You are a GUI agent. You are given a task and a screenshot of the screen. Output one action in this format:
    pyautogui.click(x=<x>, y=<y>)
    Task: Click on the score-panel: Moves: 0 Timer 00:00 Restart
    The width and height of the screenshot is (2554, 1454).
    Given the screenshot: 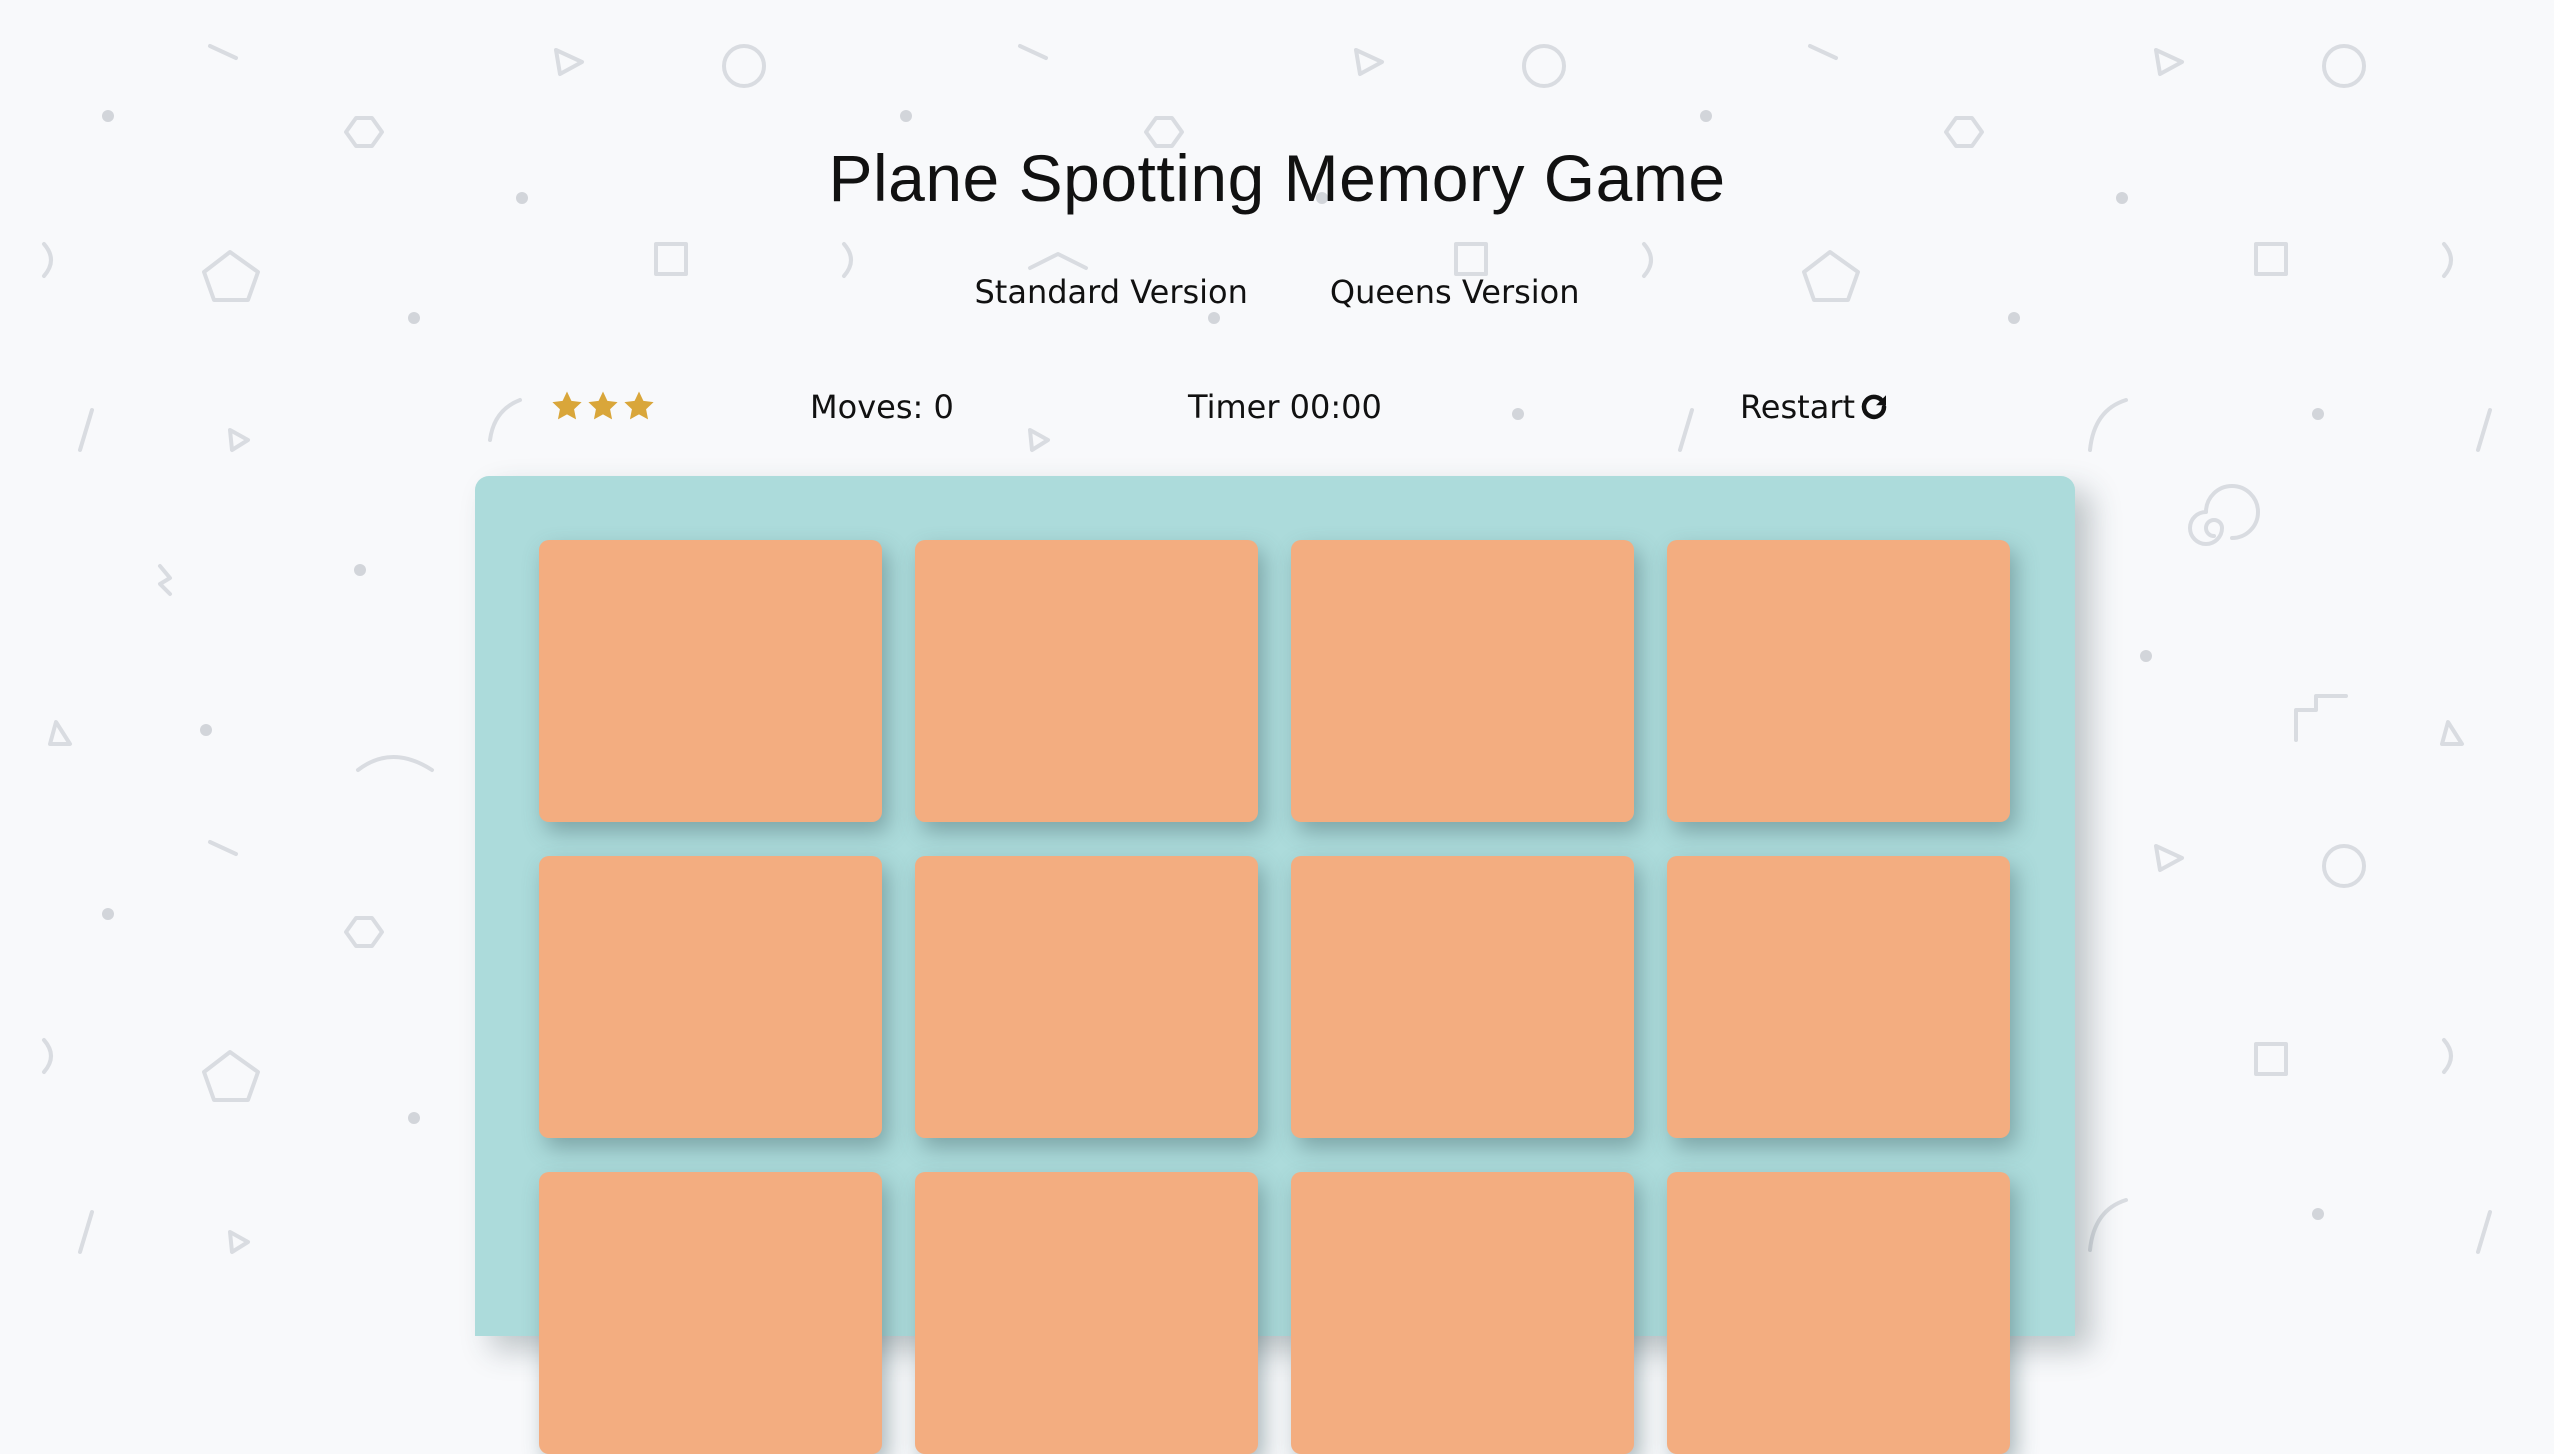 What is the action you would take?
    pyautogui.click(x=1218, y=412)
    